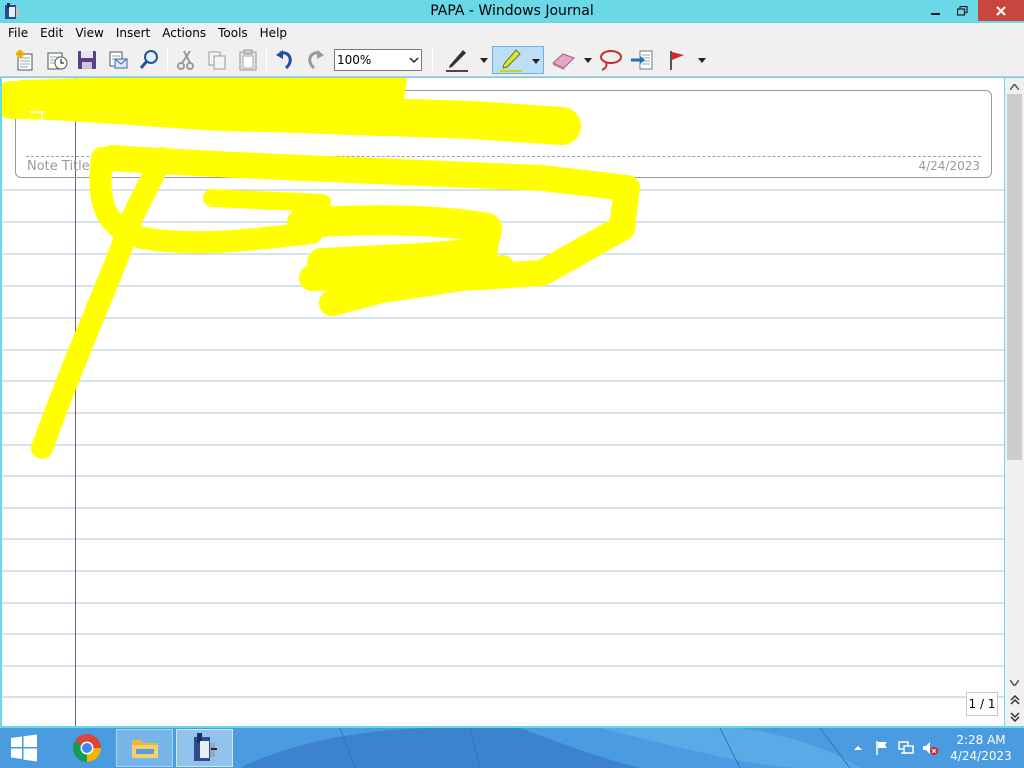 The image size is (1024, 768). Describe the element at coordinates (273, 33) in the screenshot. I see `menu-help: Help` at that location.